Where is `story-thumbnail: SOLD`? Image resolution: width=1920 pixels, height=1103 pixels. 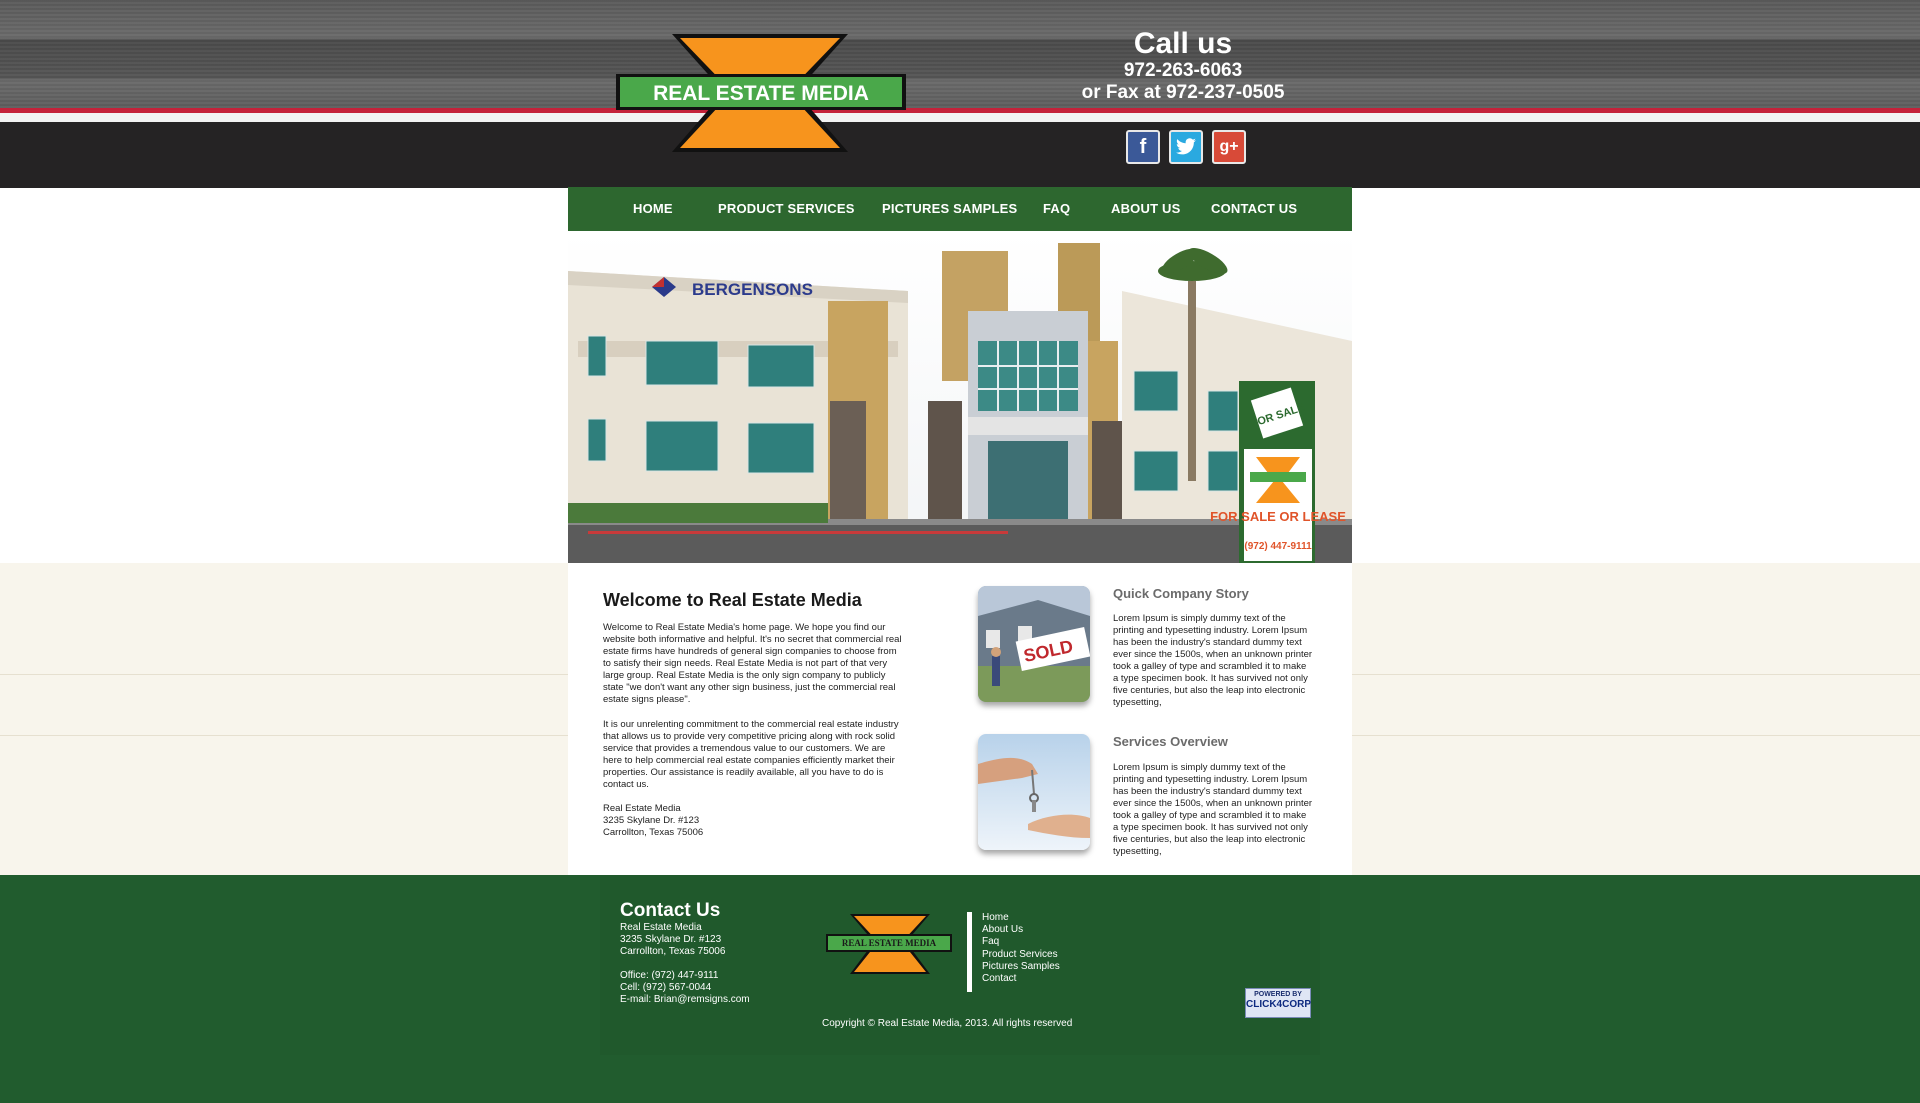
story-thumbnail: SOLD is located at coordinates (1034, 644).